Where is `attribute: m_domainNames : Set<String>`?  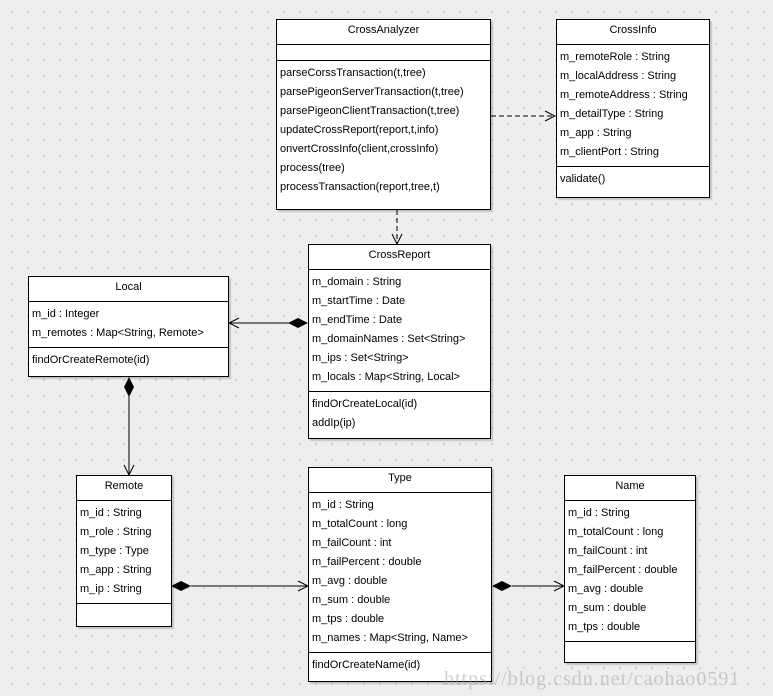
attribute: m_domainNames : Set<String> is located at coordinates (389, 339).